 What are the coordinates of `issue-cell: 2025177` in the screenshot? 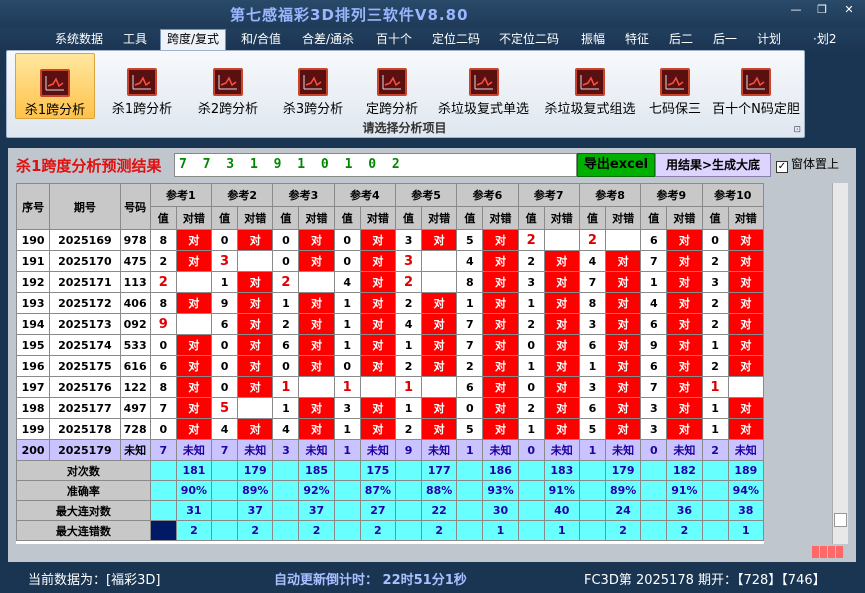 It's located at (85, 408).